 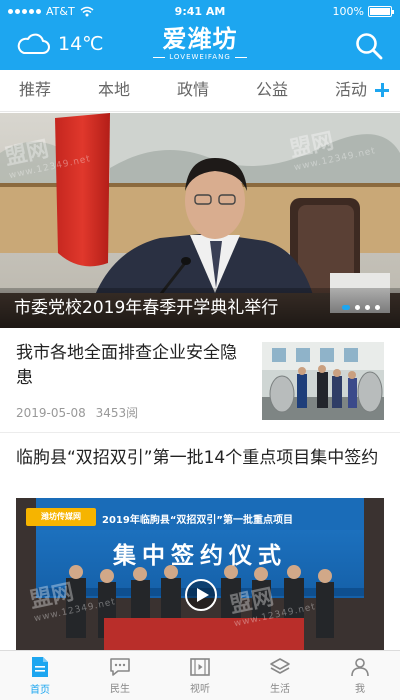 What do you see at coordinates (351, 91) in the screenshot?
I see `tab-events: 活动` at bounding box center [351, 91].